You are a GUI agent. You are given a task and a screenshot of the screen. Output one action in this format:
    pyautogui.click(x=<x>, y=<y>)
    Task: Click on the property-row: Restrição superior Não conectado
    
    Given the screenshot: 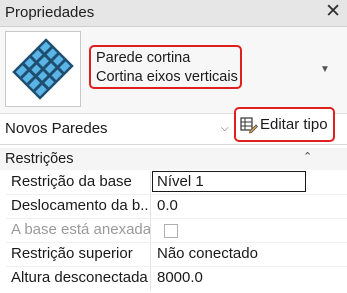 What is the action you would take?
    pyautogui.click(x=176, y=255)
    